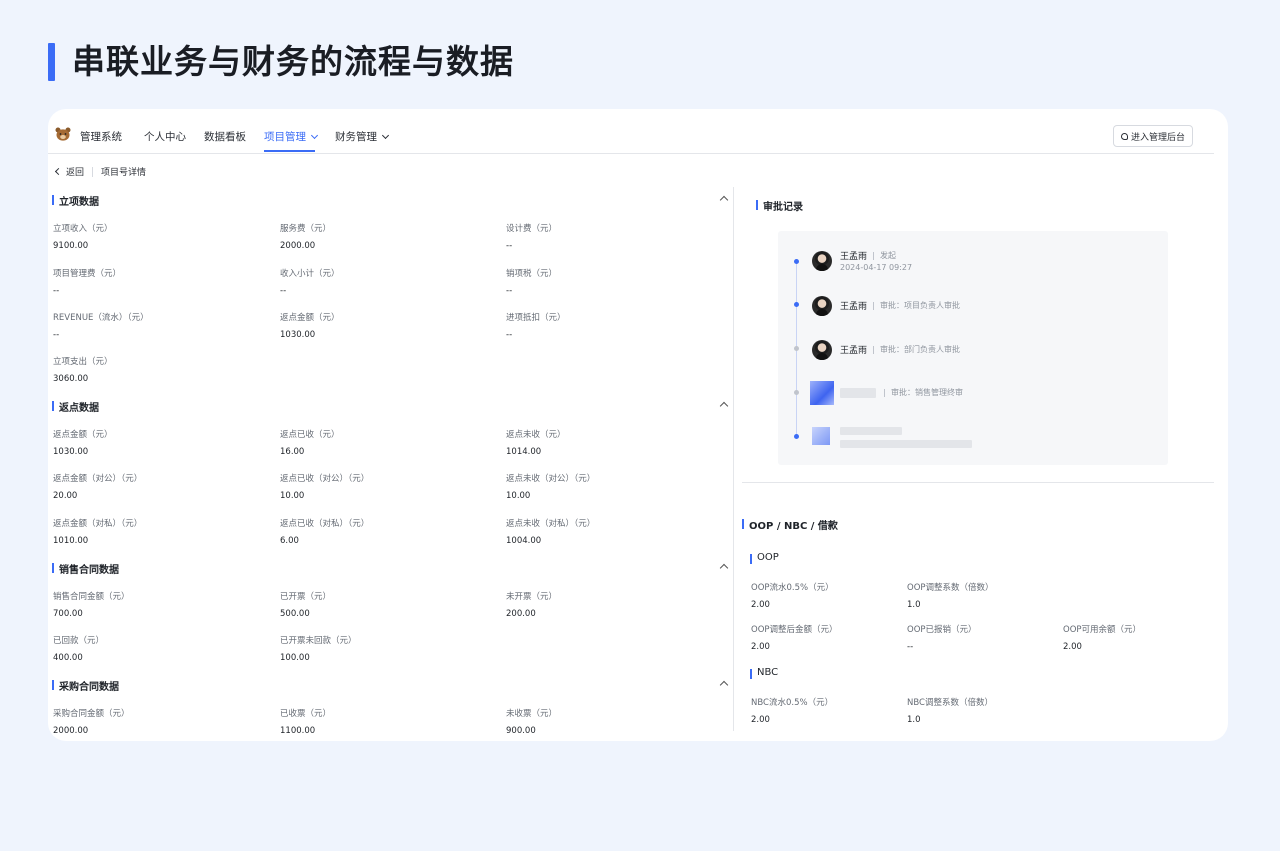 The image size is (1280, 851). Describe the element at coordinates (100, 171) in the screenshot. I see `breadcrumb: 返回 项目号详情` at that location.